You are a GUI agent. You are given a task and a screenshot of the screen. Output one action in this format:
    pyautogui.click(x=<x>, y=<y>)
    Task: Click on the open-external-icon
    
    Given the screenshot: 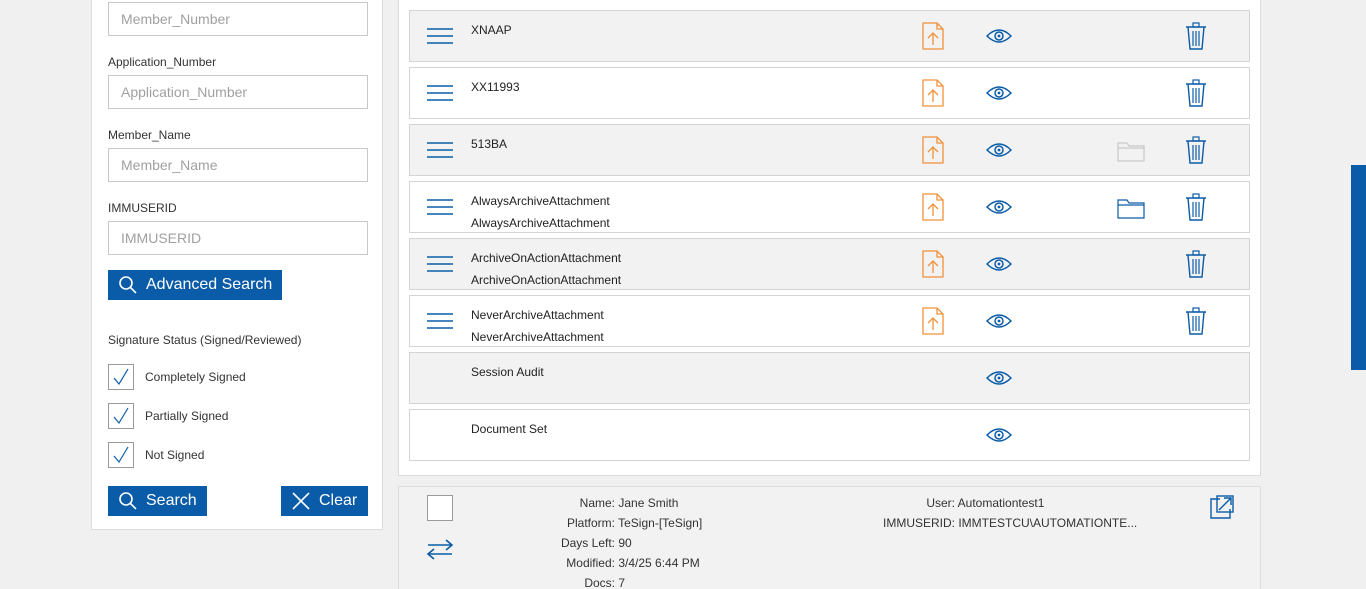 What is the action you would take?
    pyautogui.click(x=1222, y=509)
    